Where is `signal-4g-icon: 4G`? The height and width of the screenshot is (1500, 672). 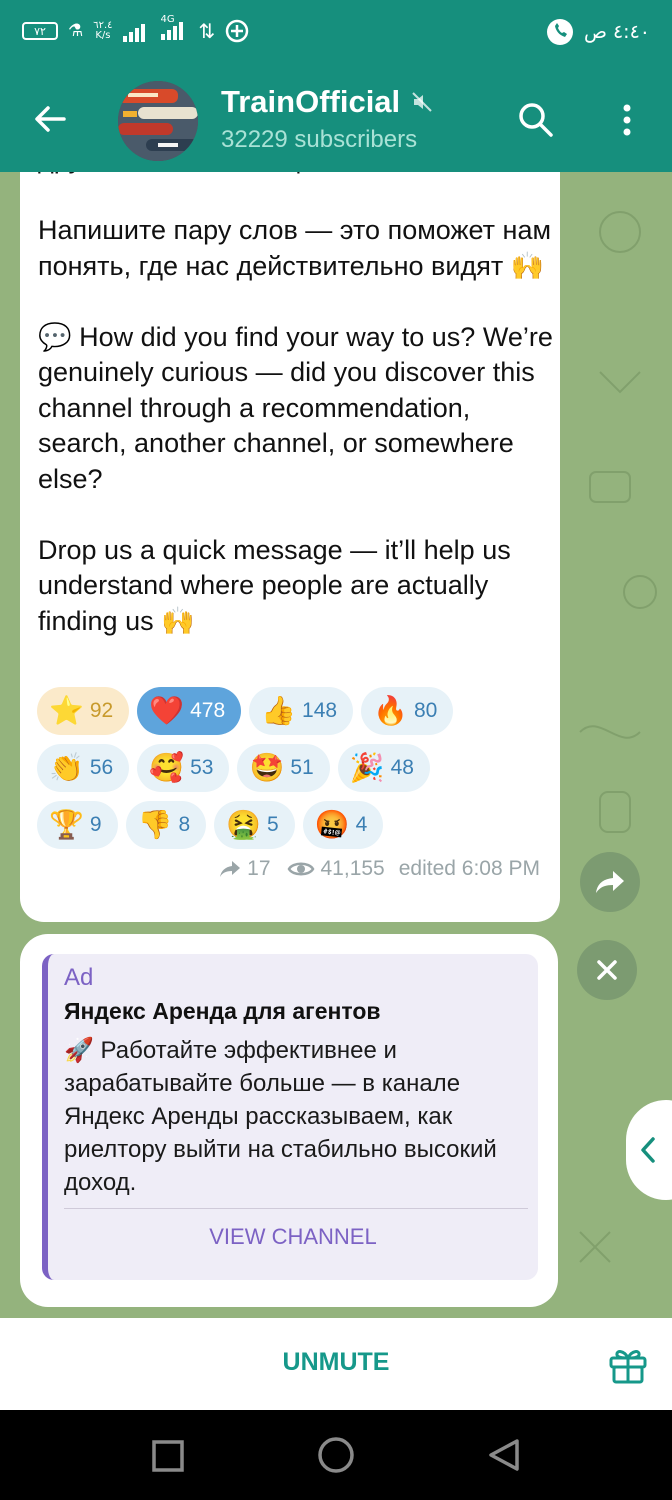 signal-4g-icon: 4G is located at coordinates (174, 29).